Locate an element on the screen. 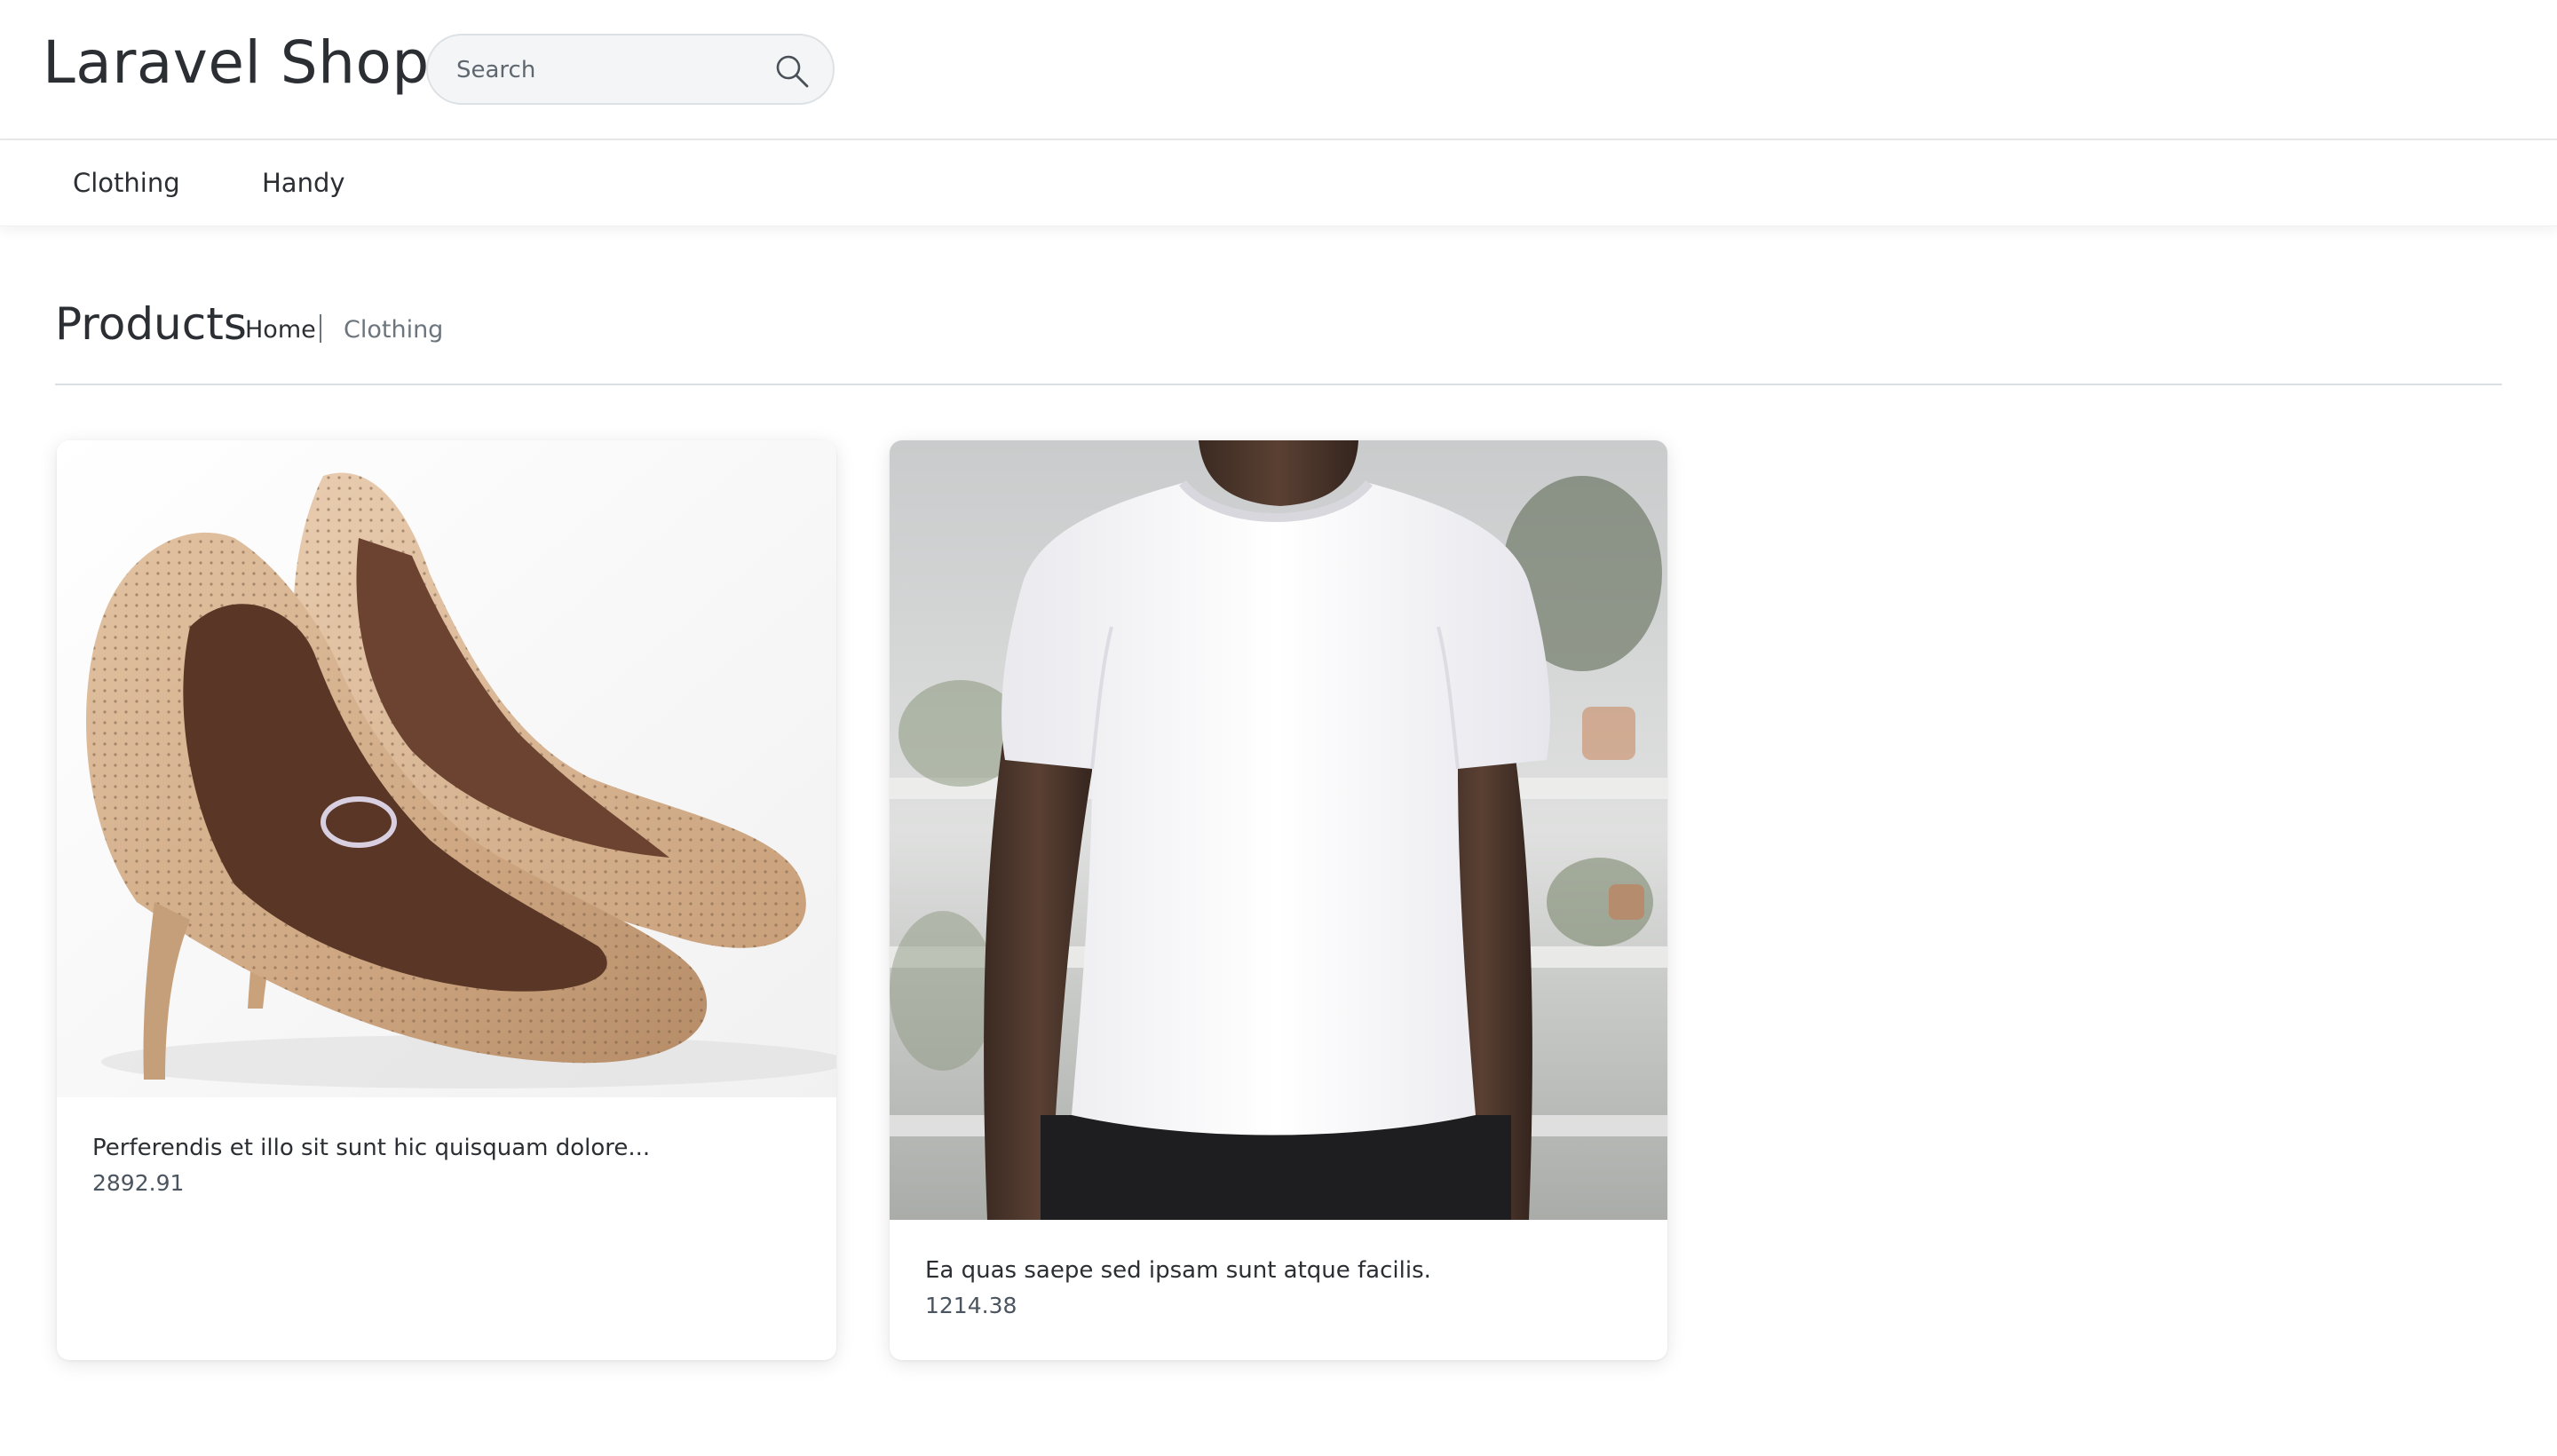 This screenshot has width=2557, height=1456. page-title: Products is located at coordinates (151, 324).